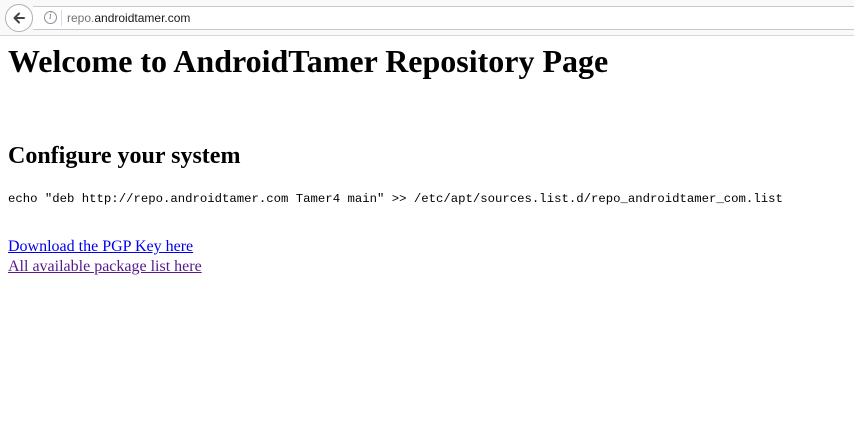 This screenshot has width=854, height=433. I want to click on section-title: Configure your system, so click(124, 156).